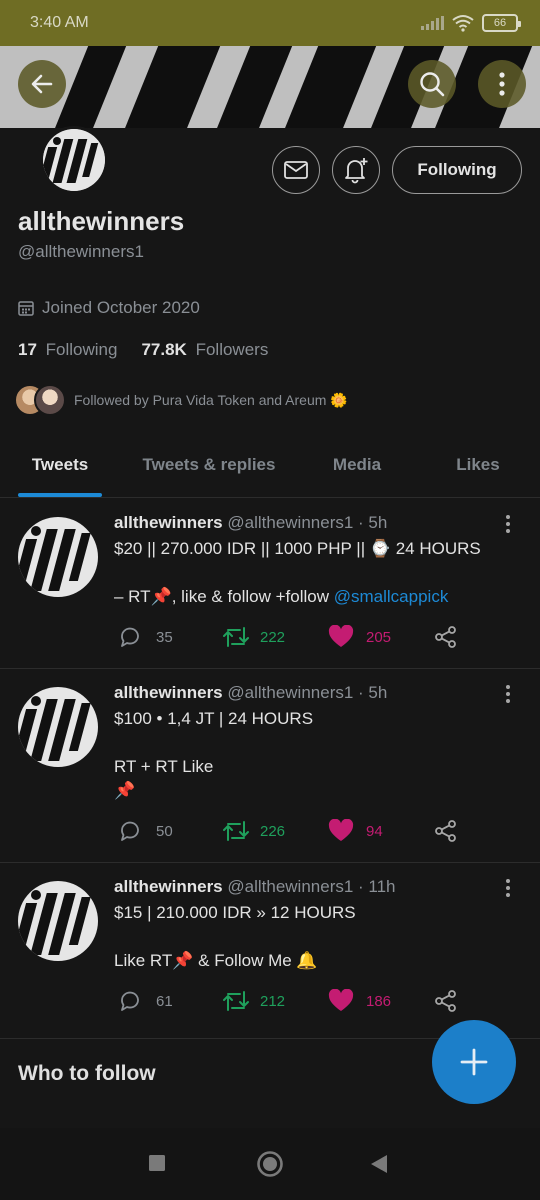 This screenshot has height=1200, width=540. Describe the element at coordinates (253, 1001) in the screenshot. I see `retweet-button: 212` at that location.